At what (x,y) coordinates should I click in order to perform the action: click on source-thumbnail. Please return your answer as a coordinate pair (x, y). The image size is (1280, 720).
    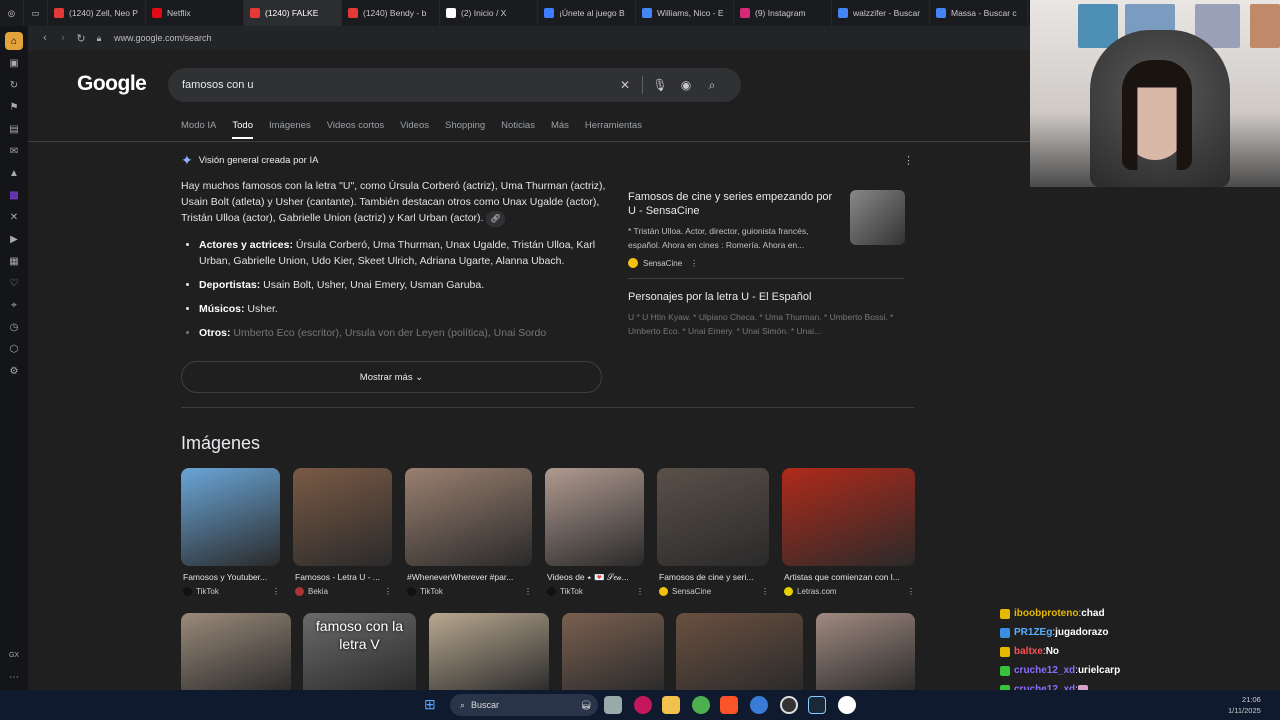
    Looking at the image, I should click on (877, 217).